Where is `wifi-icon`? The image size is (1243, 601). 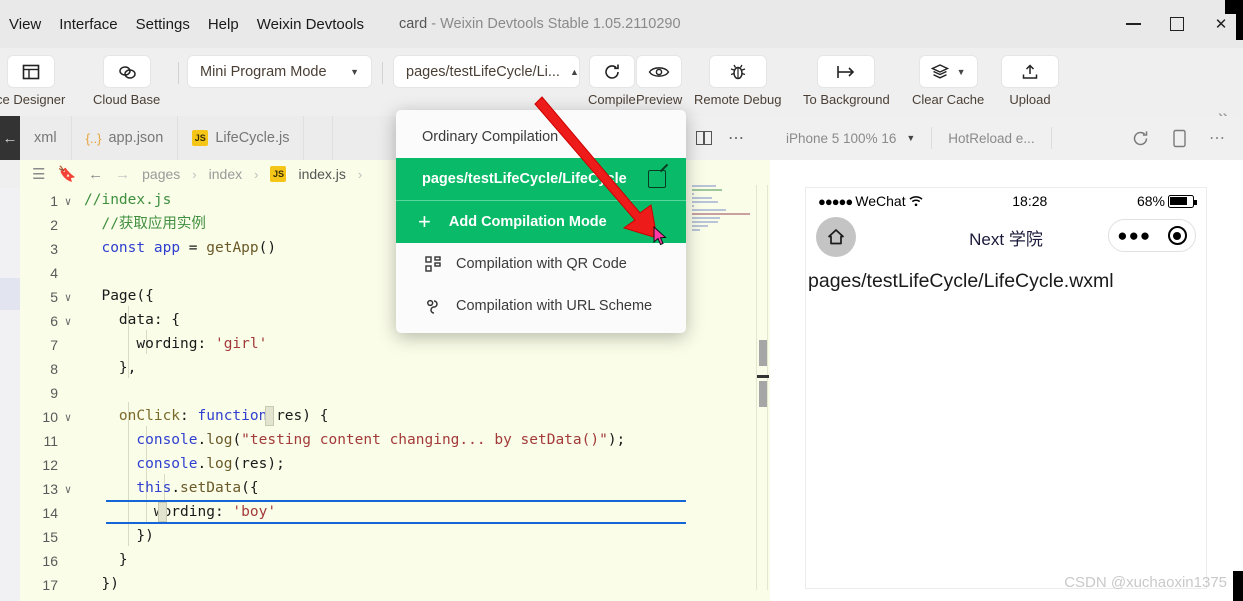
wifi-icon is located at coordinates (916, 201).